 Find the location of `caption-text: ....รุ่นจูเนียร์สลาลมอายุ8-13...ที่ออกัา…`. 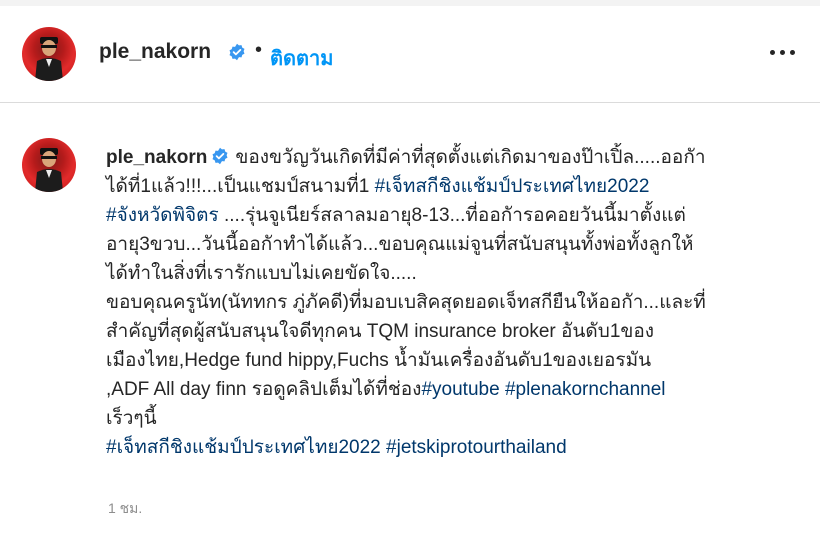

caption-text: ....รุ่นจูเนียร์สลาลมอายุ8-13...ที่ออกัา… is located at coordinates (452, 215).